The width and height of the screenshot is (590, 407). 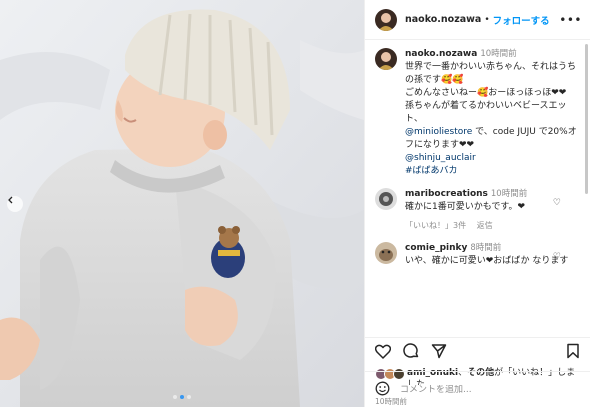 What do you see at coordinates (491, 73) in the screenshot?
I see `caption-line-1: 世界で一番かわいい赤ちゃん、それはうちの孫です🥰🥰` at bounding box center [491, 73].